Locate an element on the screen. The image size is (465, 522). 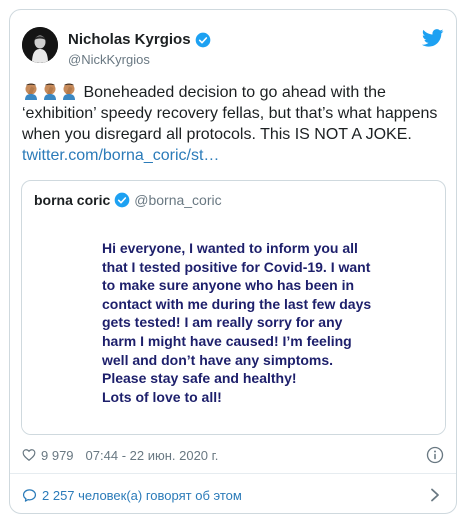
author-handle: @NickKyrgios is located at coordinates (109, 59).